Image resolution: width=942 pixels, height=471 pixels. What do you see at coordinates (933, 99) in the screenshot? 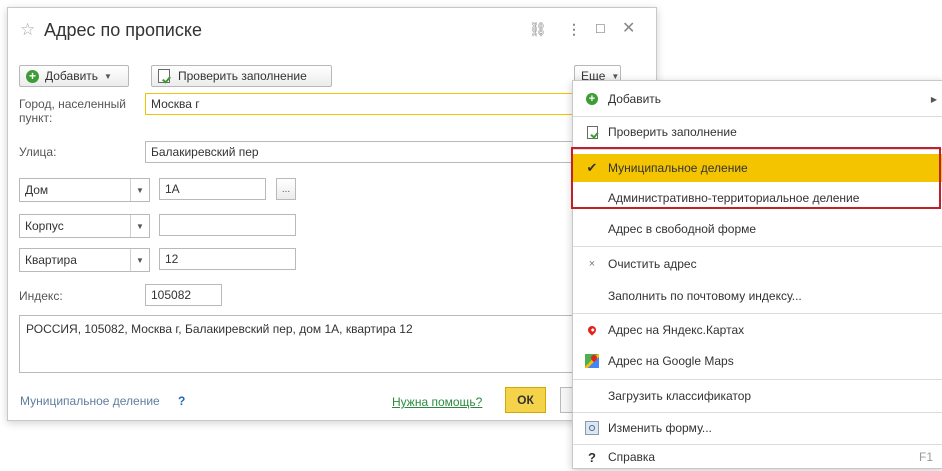
I see `chevron-right-icon: ▶` at bounding box center [933, 99].